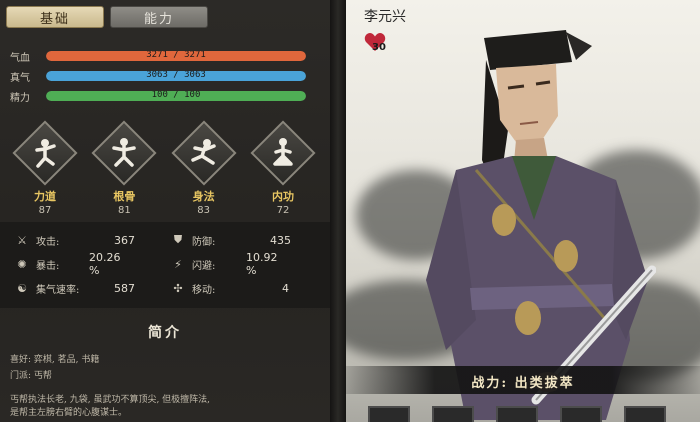 The image size is (700, 422). What do you see at coordinates (178, 288) in the screenshot?
I see `move-icon: ✣` at bounding box center [178, 288].